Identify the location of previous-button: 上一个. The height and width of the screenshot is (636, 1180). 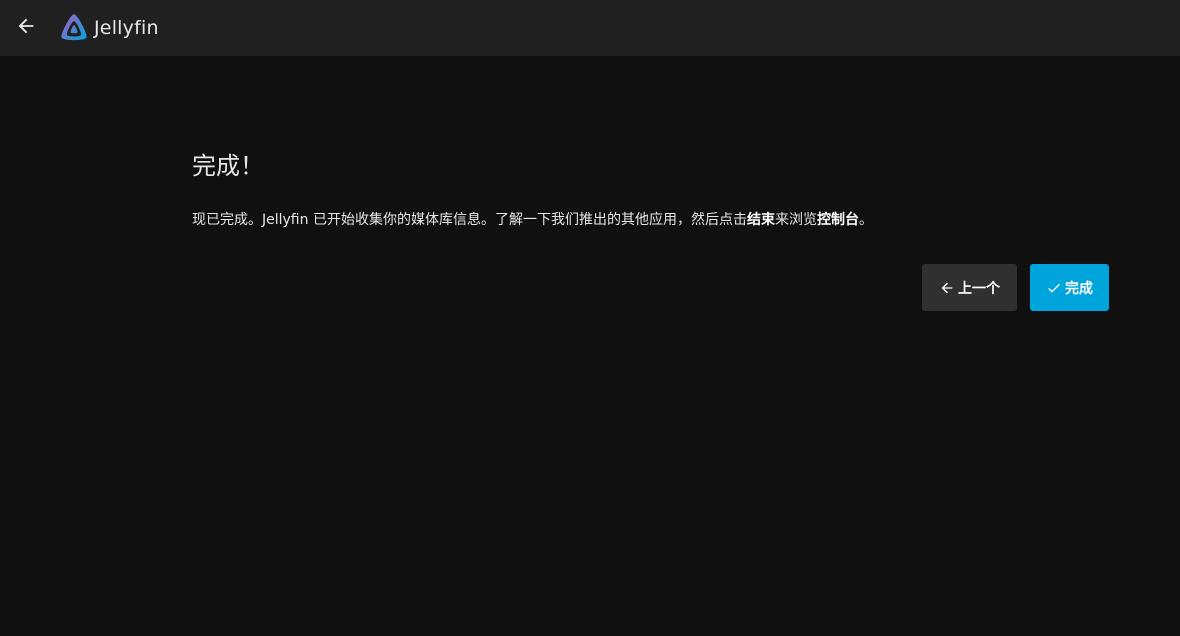
(969, 287).